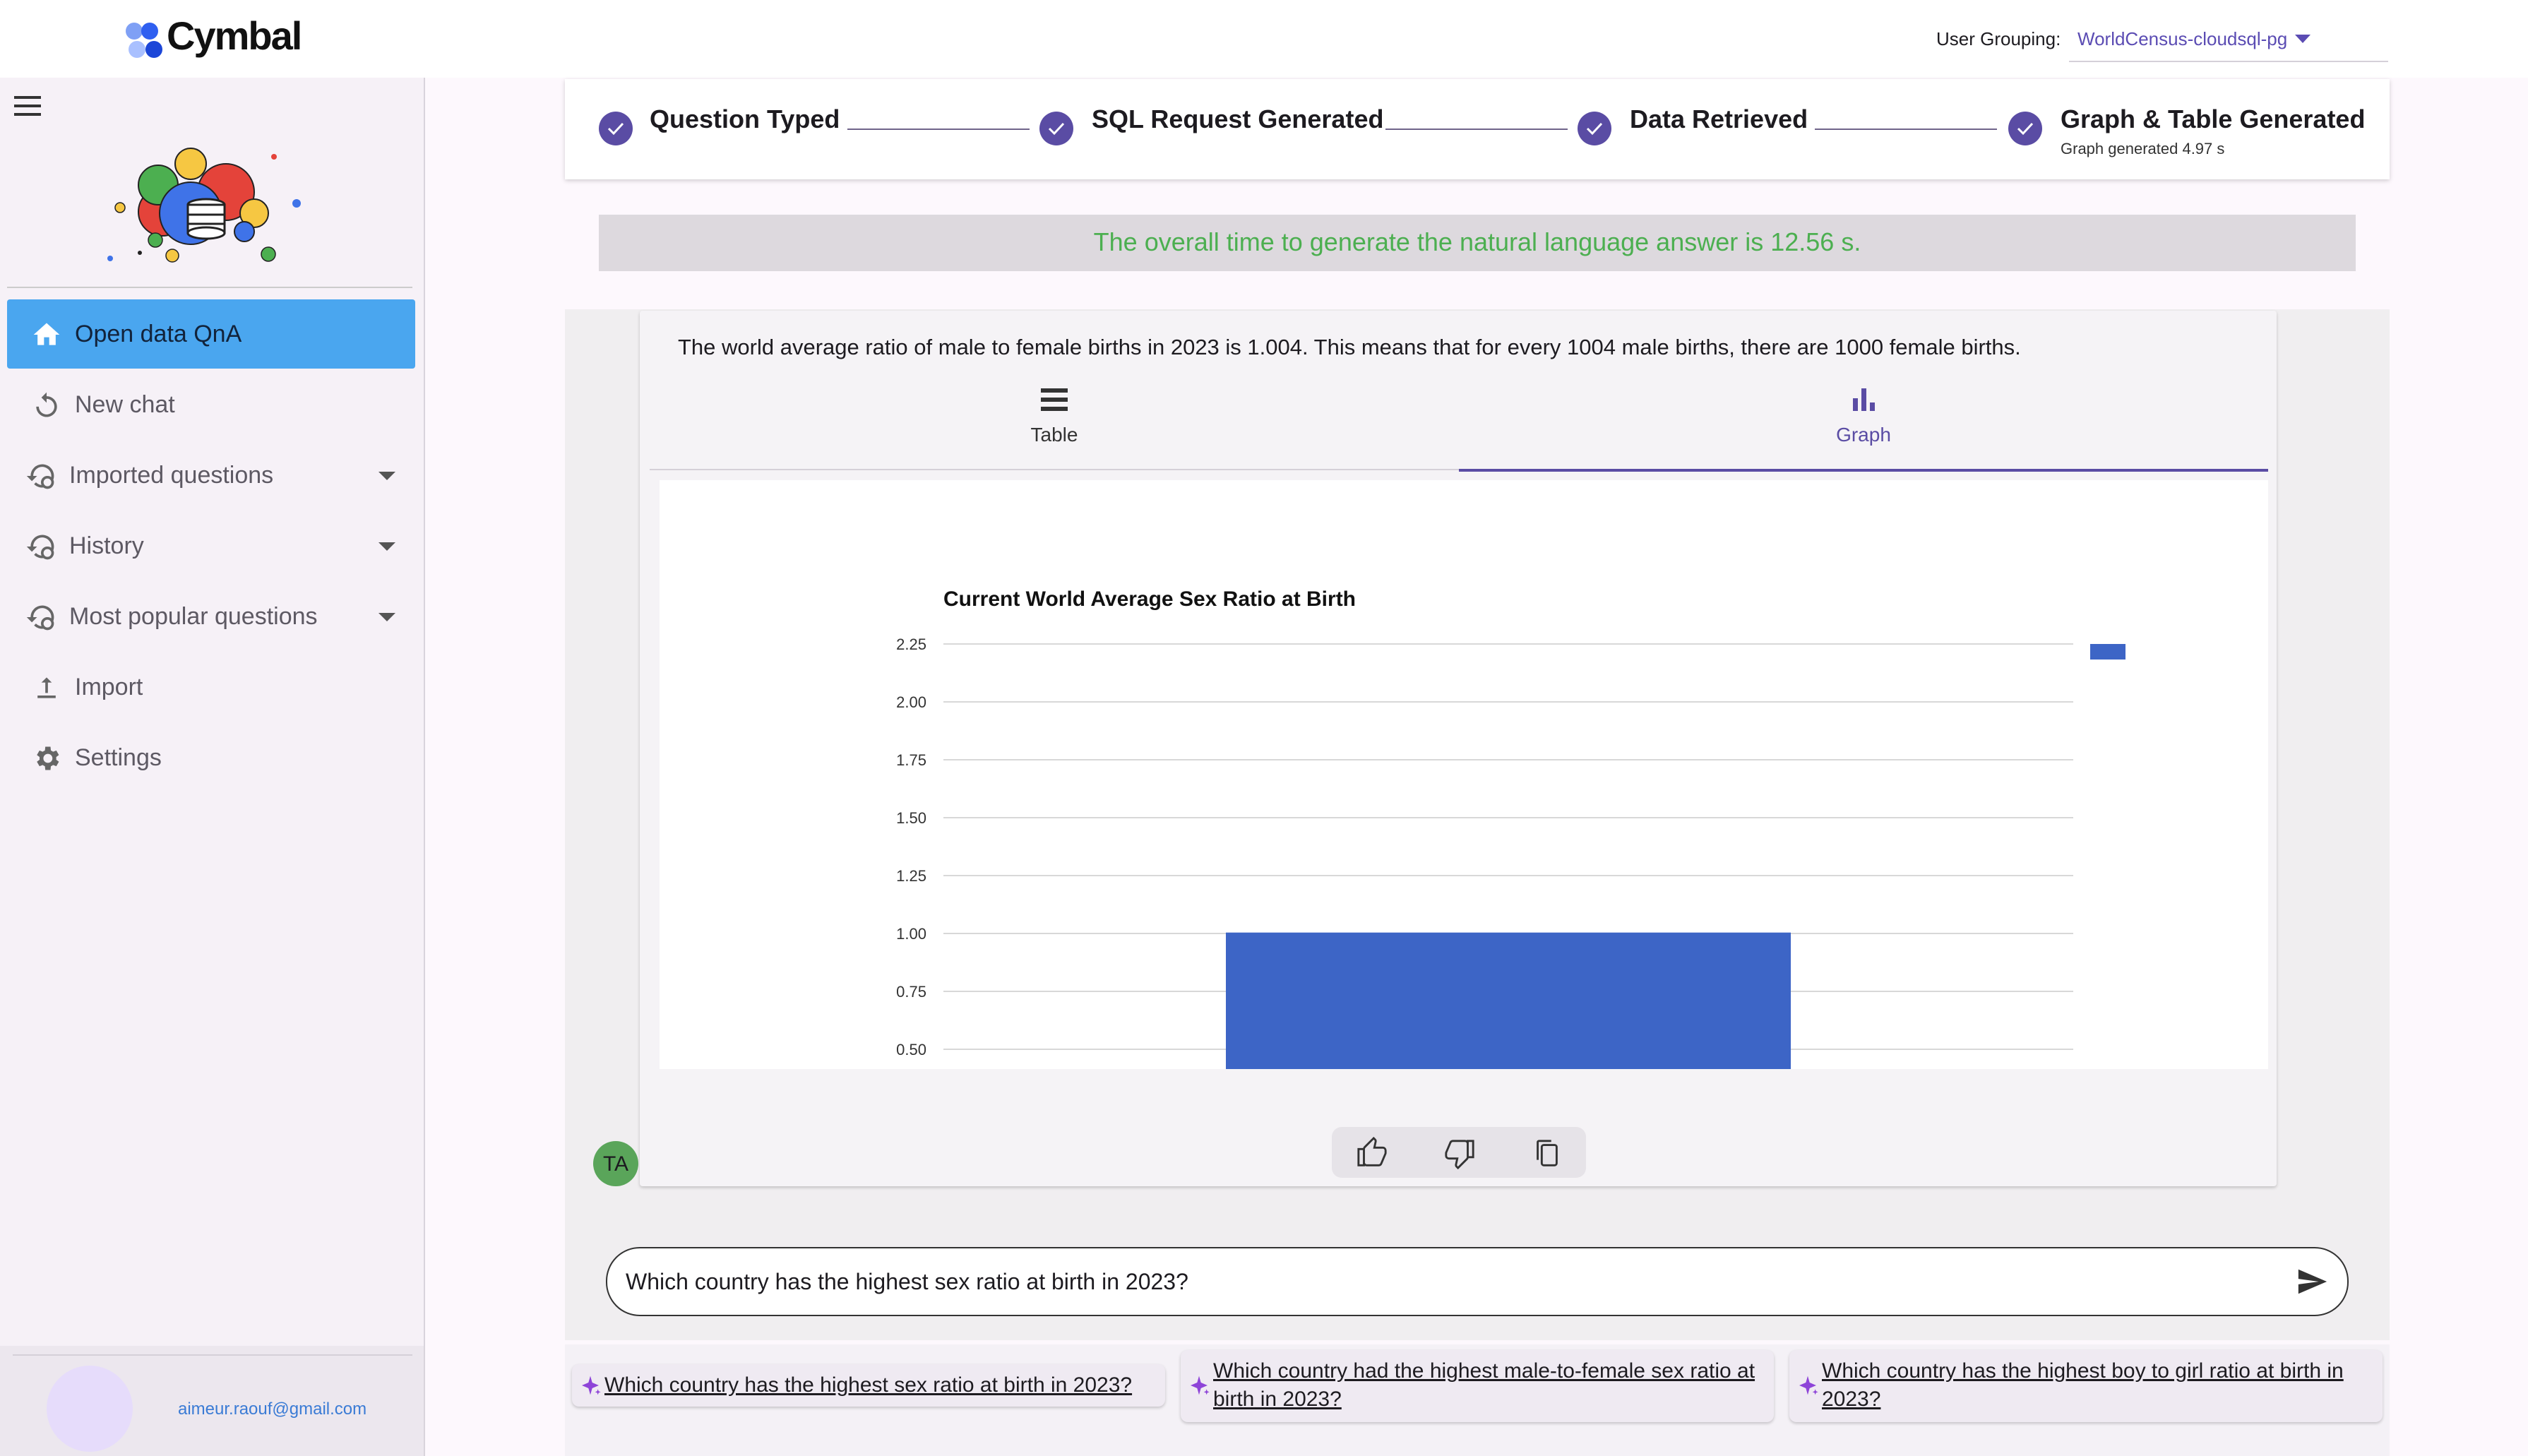 Image resolution: width=2528 pixels, height=1456 pixels. I want to click on cymbal-logo-icon, so click(144, 40).